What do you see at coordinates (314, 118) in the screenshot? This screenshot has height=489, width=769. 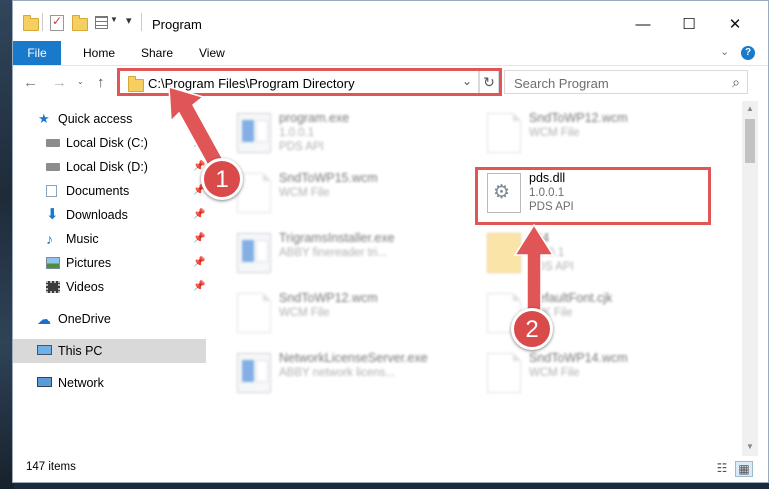 I see `file-name: program.exe` at bounding box center [314, 118].